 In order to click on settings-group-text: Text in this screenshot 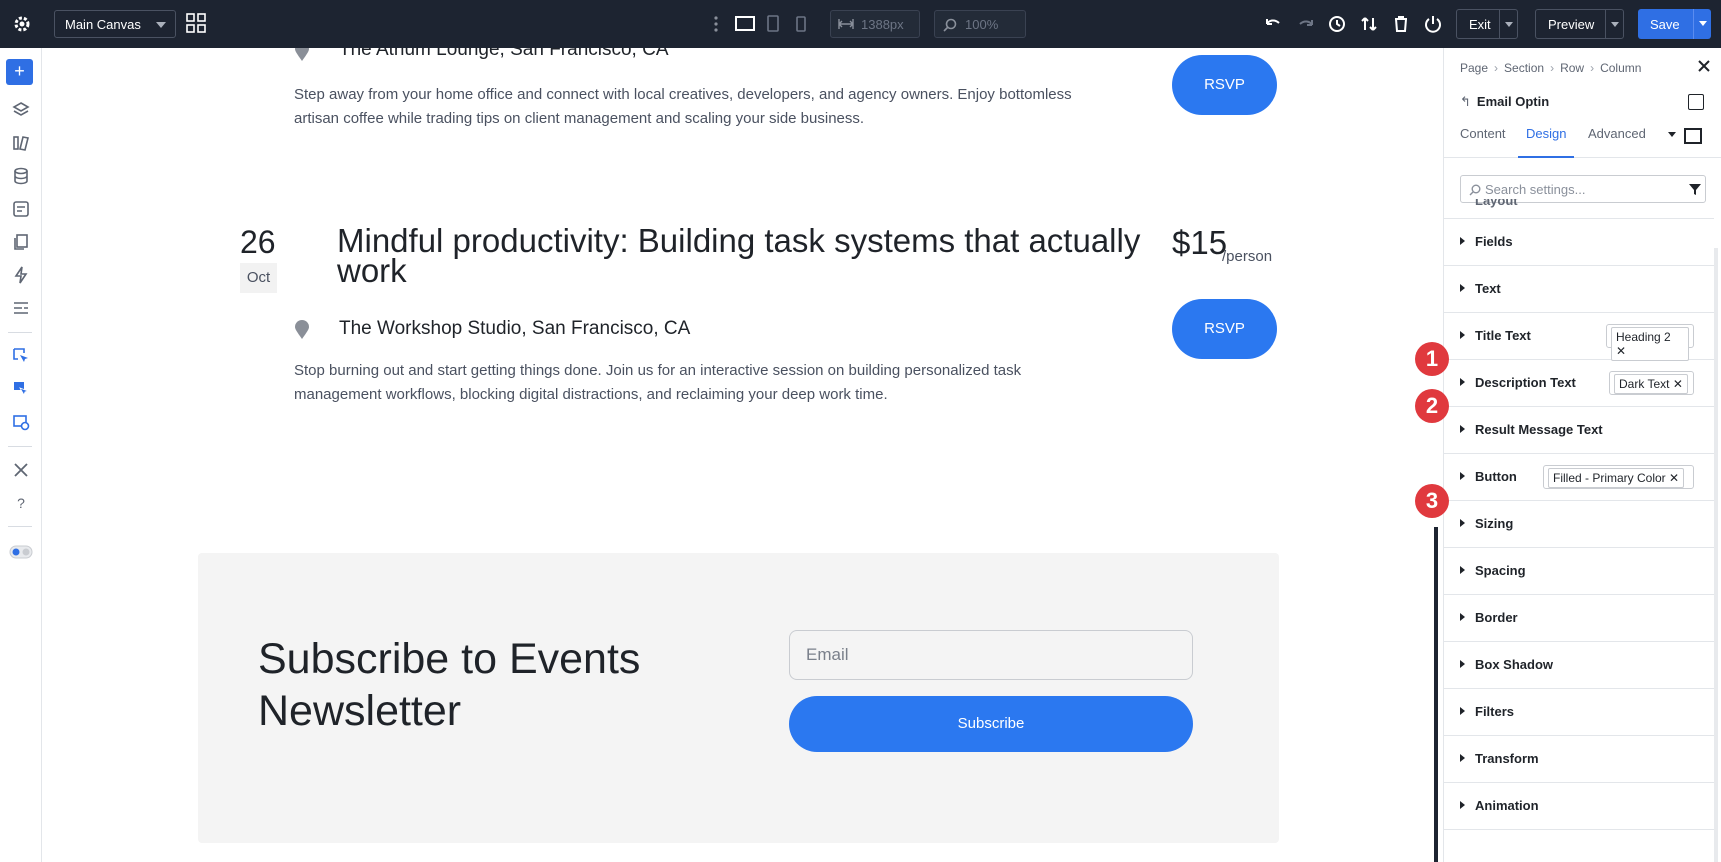, I will do `click(1579, 289)`.